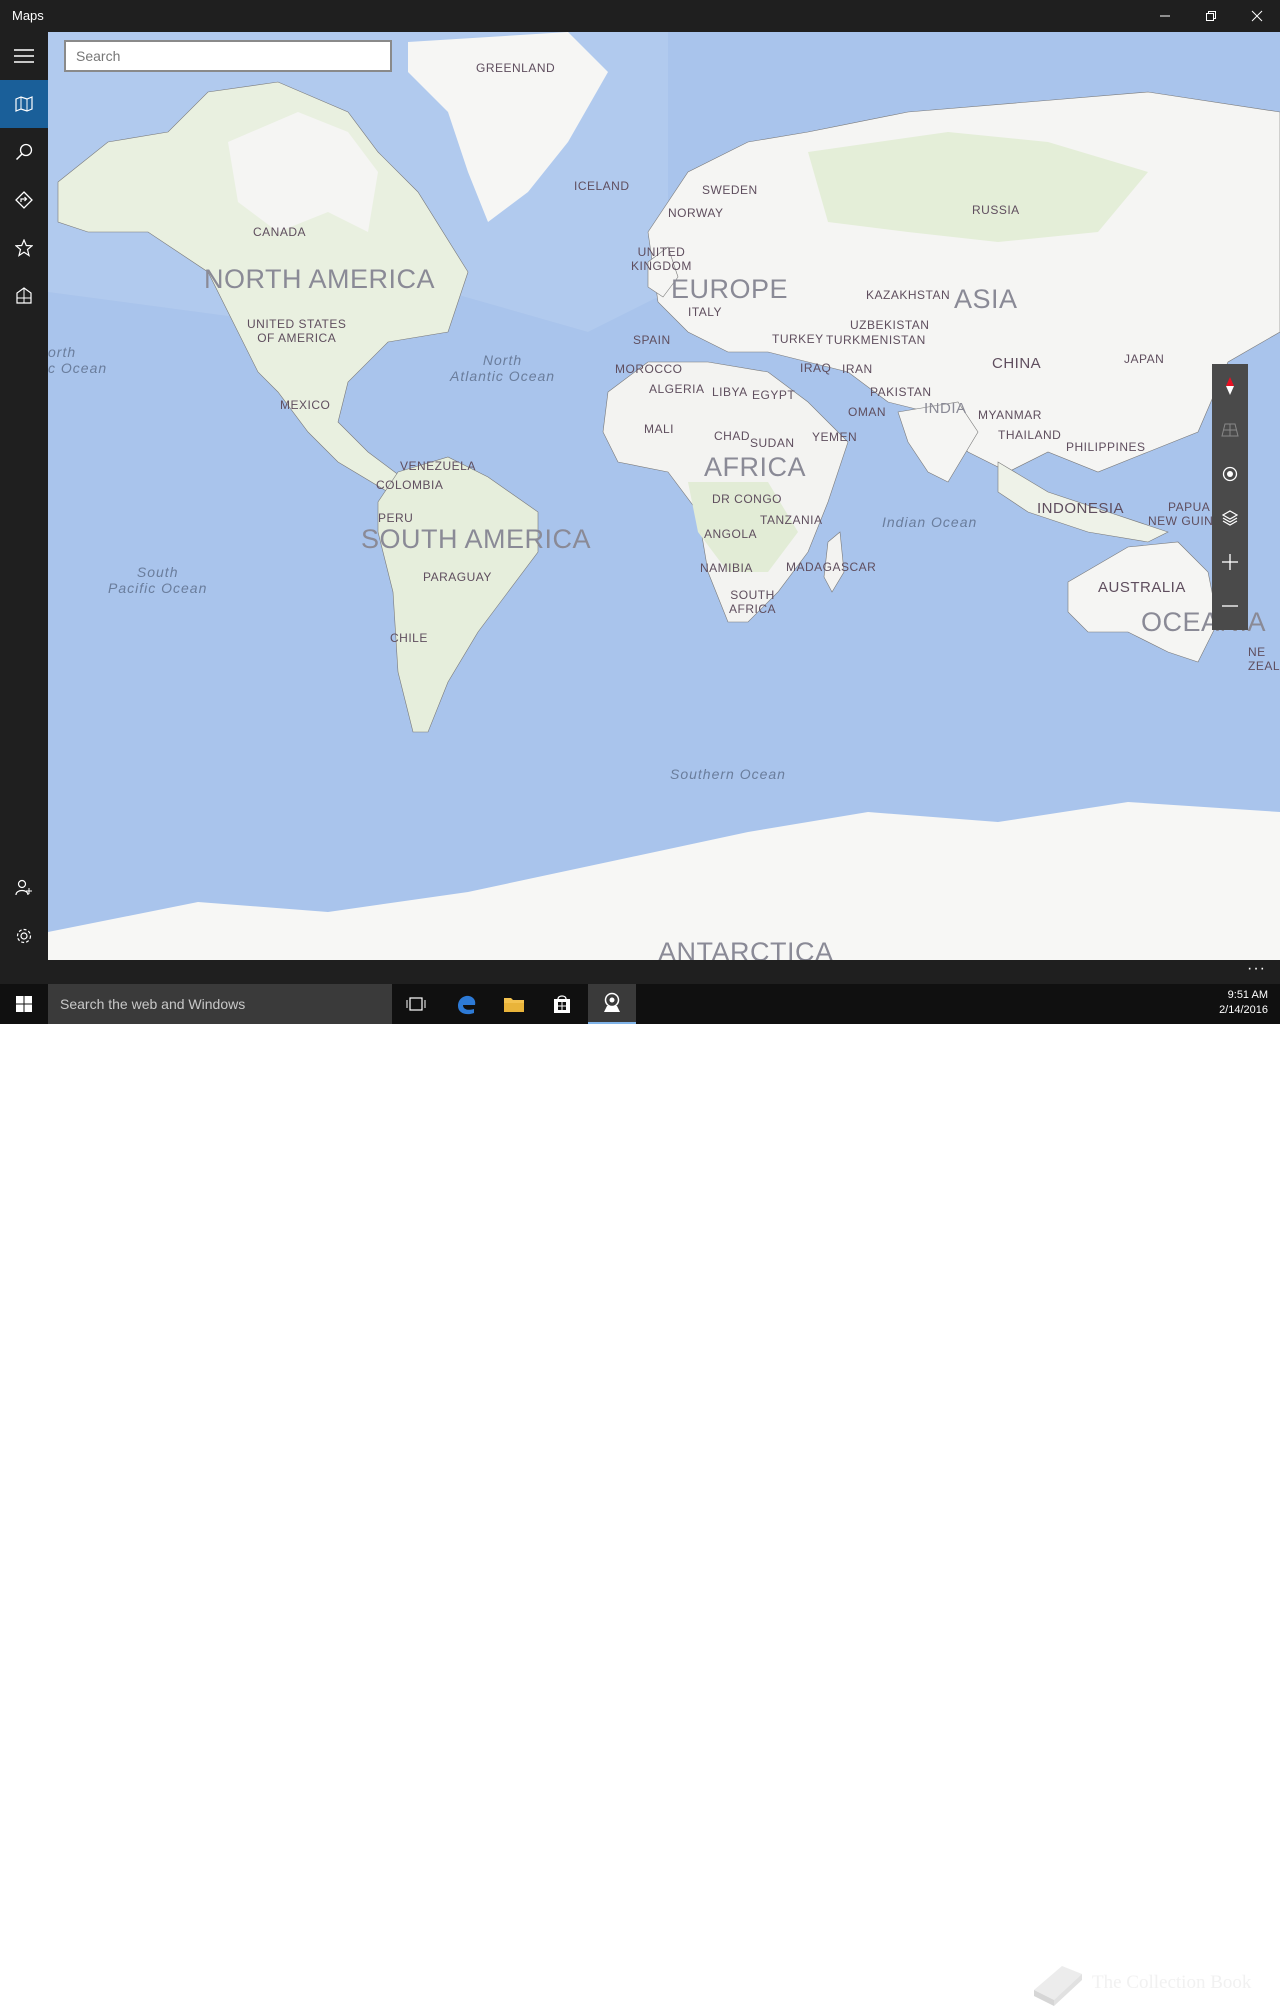 This screenshot has height=2008, width=1280. I want to click on label-europe: EUROPE, so click(730, 289).